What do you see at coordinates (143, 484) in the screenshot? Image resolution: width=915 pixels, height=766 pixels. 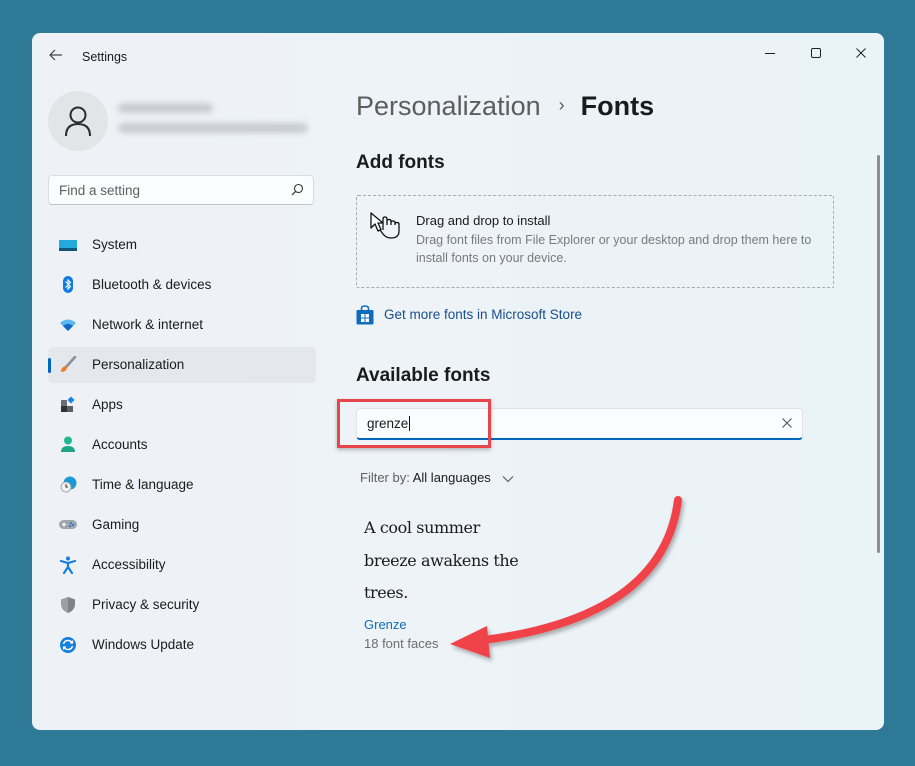 I see `sidebar-item-label: Time & language` at bounding box center [143, 484].